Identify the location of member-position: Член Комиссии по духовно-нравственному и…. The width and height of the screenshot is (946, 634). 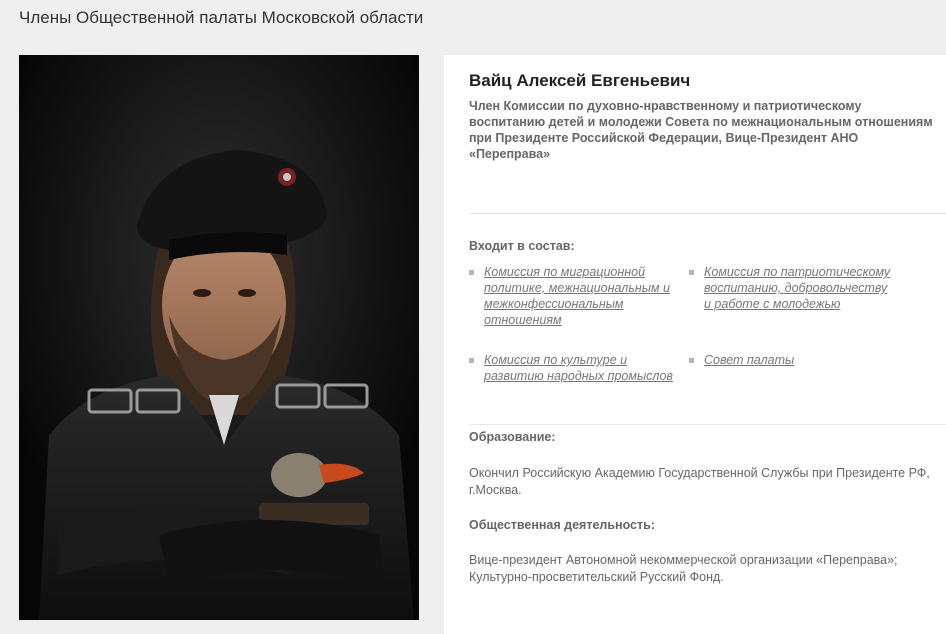
(701, 130).